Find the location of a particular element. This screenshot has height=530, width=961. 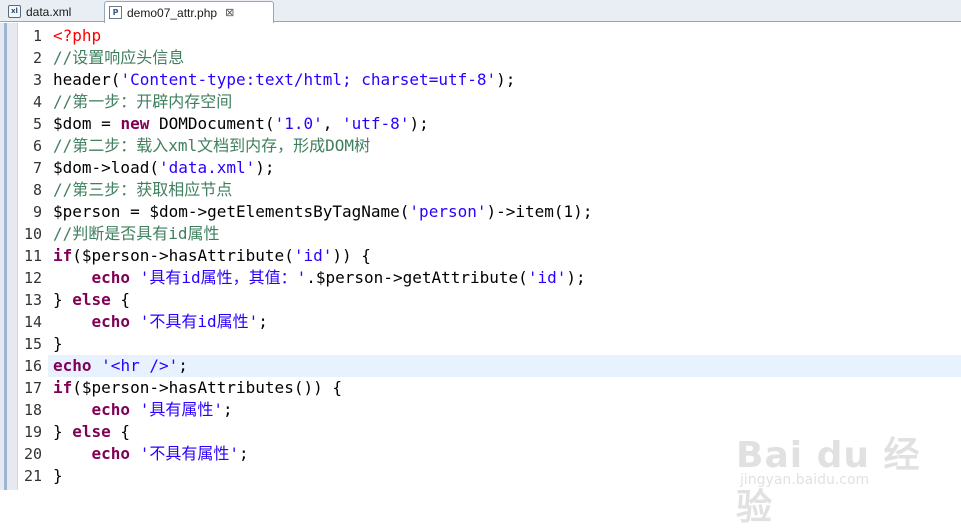

code-token: new is located at coordinates (135, 123).